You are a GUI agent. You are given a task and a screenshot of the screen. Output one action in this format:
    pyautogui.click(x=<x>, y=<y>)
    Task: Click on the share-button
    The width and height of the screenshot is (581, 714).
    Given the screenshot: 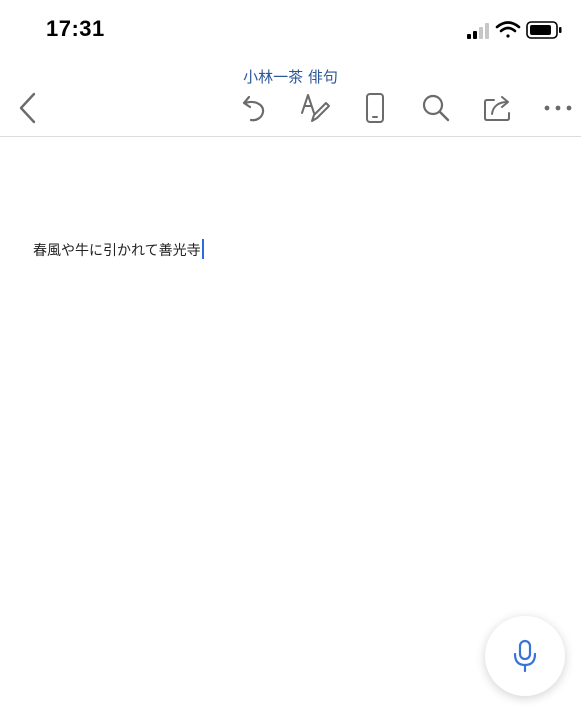 What is the action you would take?
    pyautogui.click(x=498, y=108)
    